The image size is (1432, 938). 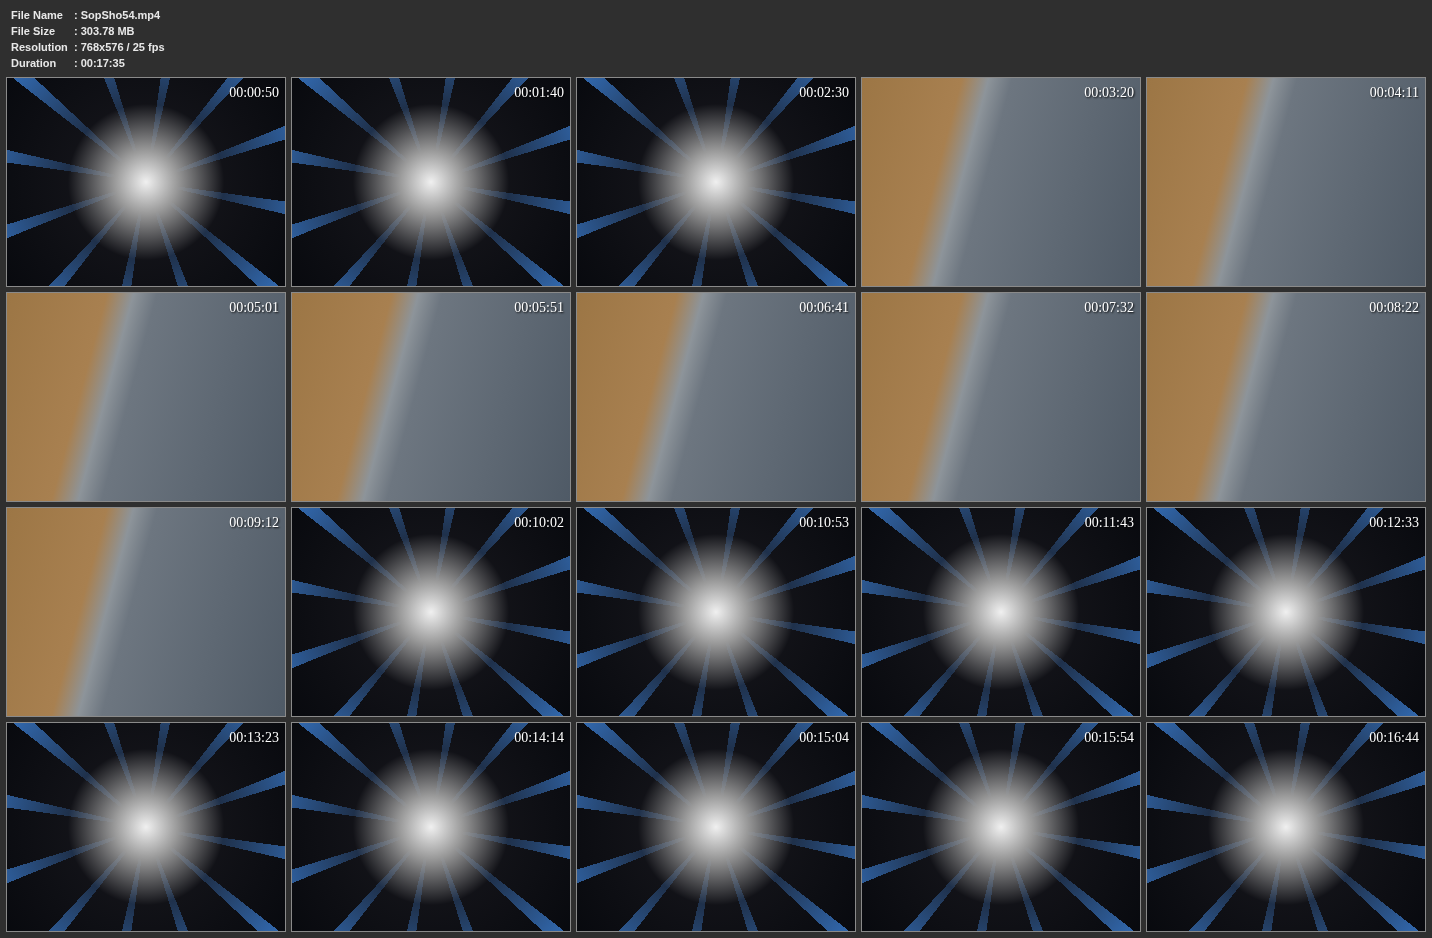 I want to click on timestamp: 00:01:40, so click(x=539, y=93).